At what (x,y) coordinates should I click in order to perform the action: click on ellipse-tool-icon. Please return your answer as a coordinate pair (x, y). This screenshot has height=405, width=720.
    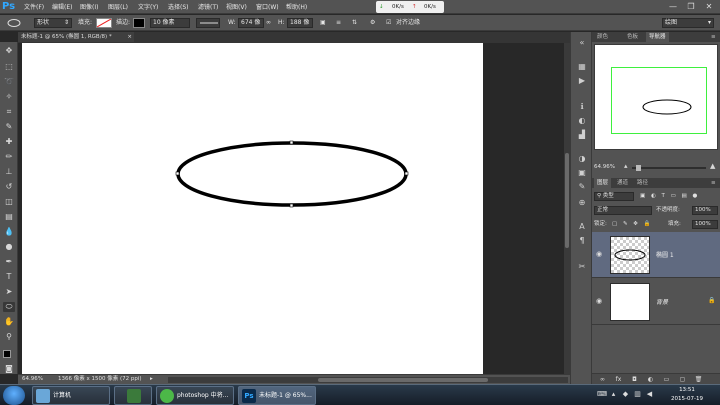
    Looking at the image, I should click on (14, 22).